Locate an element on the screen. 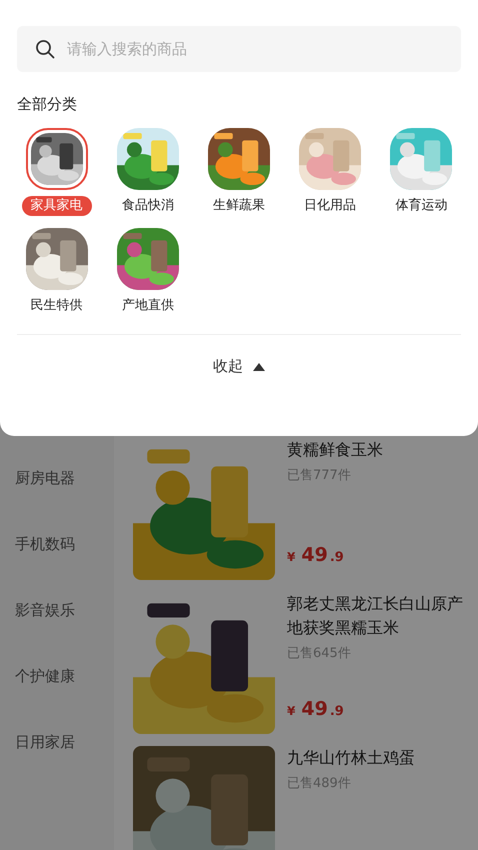  search-icon is located at coordinates (45, 49).